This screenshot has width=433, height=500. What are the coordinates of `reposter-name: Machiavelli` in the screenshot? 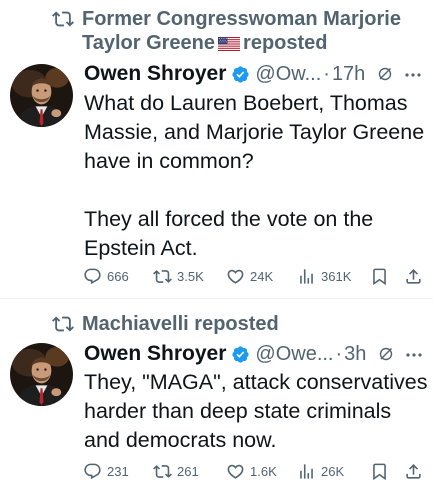 It's located at (135, 324).